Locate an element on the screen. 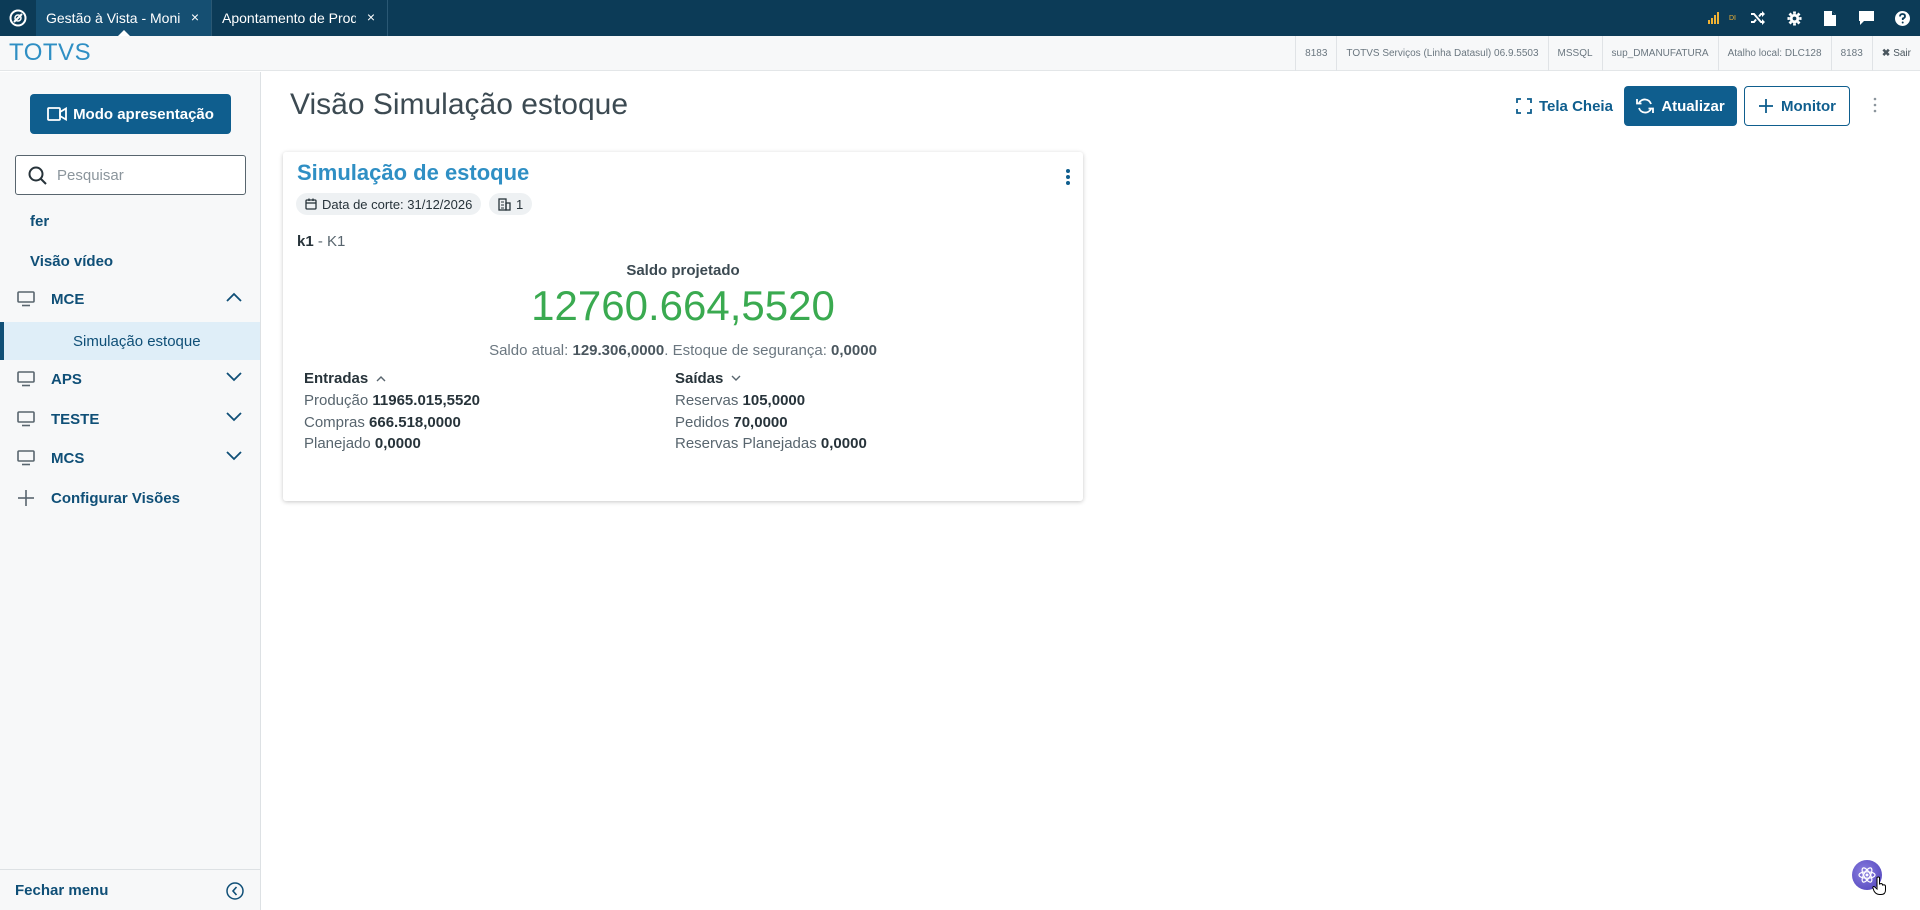  outputs-header: Saídas is located at coordinates (771, 378).